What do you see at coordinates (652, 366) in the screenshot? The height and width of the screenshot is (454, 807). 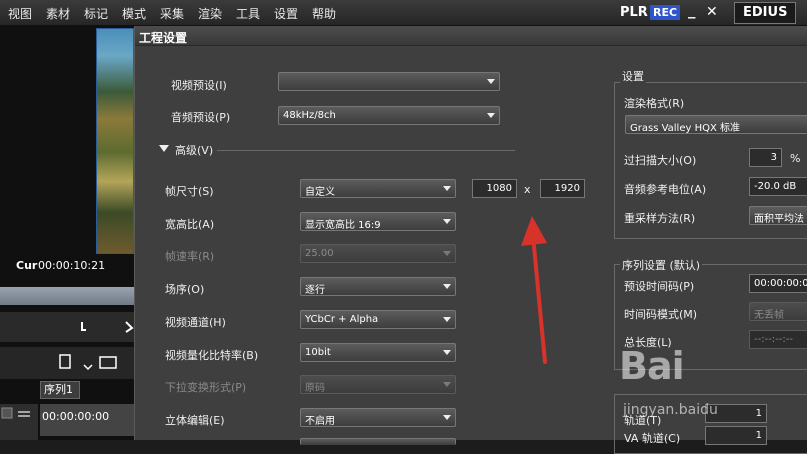 I see `watermark-logo: Bai` at bounding box center [652, 366].